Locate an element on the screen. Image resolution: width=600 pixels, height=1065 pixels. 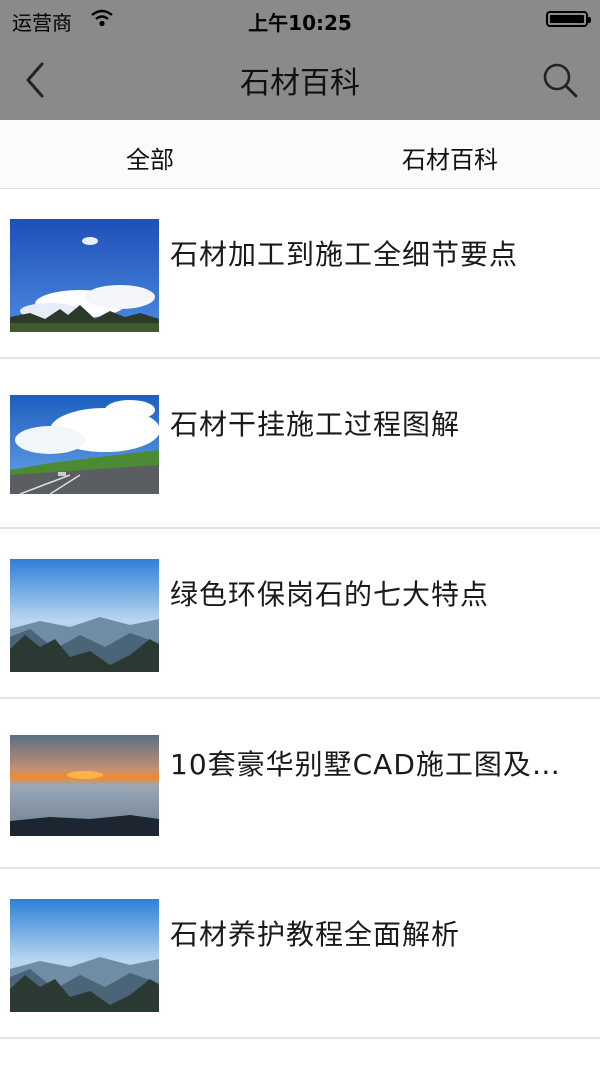
search-icon is located at coordinates (560, 80).